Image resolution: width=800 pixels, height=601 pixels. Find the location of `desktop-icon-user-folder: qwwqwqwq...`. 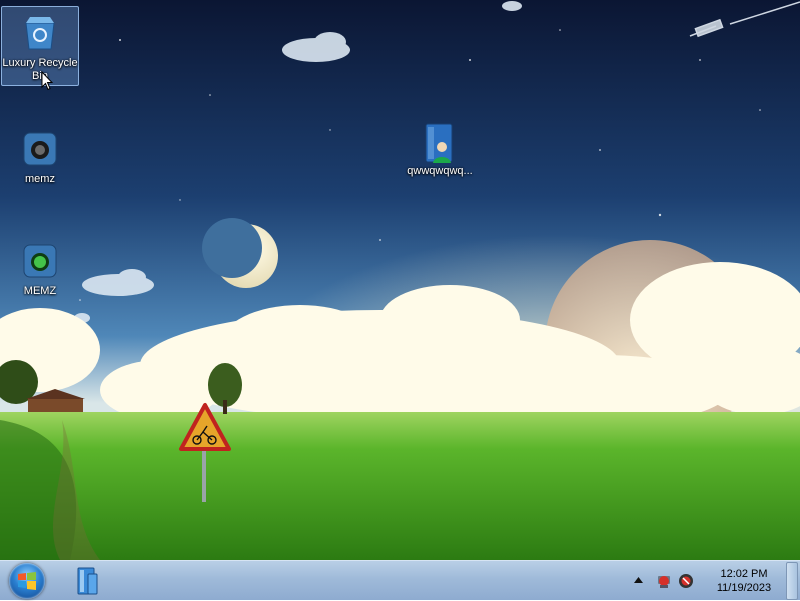

desktop-icon-user-folder: qwwqwqwq... is located at coordinates (440, 150).